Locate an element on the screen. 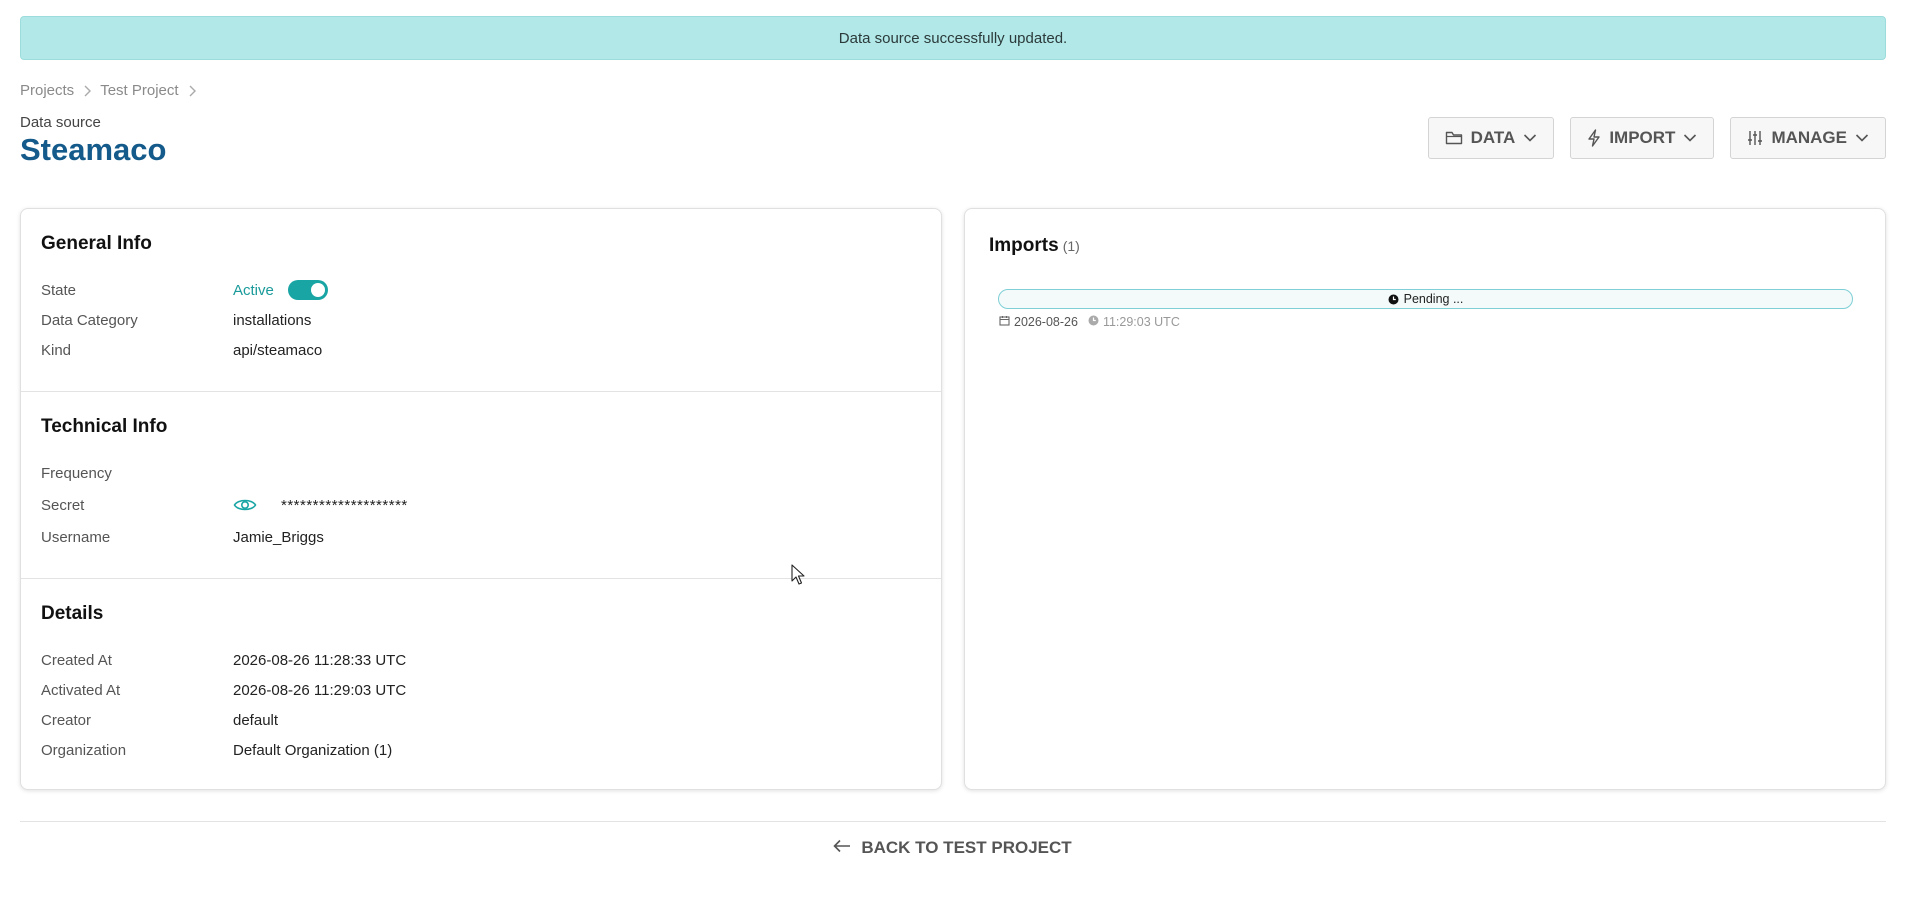 This screenshot has width=1905, height=919. action-buttons: DATA IMPORT MANAGE is located at coordinates (1656, 138).